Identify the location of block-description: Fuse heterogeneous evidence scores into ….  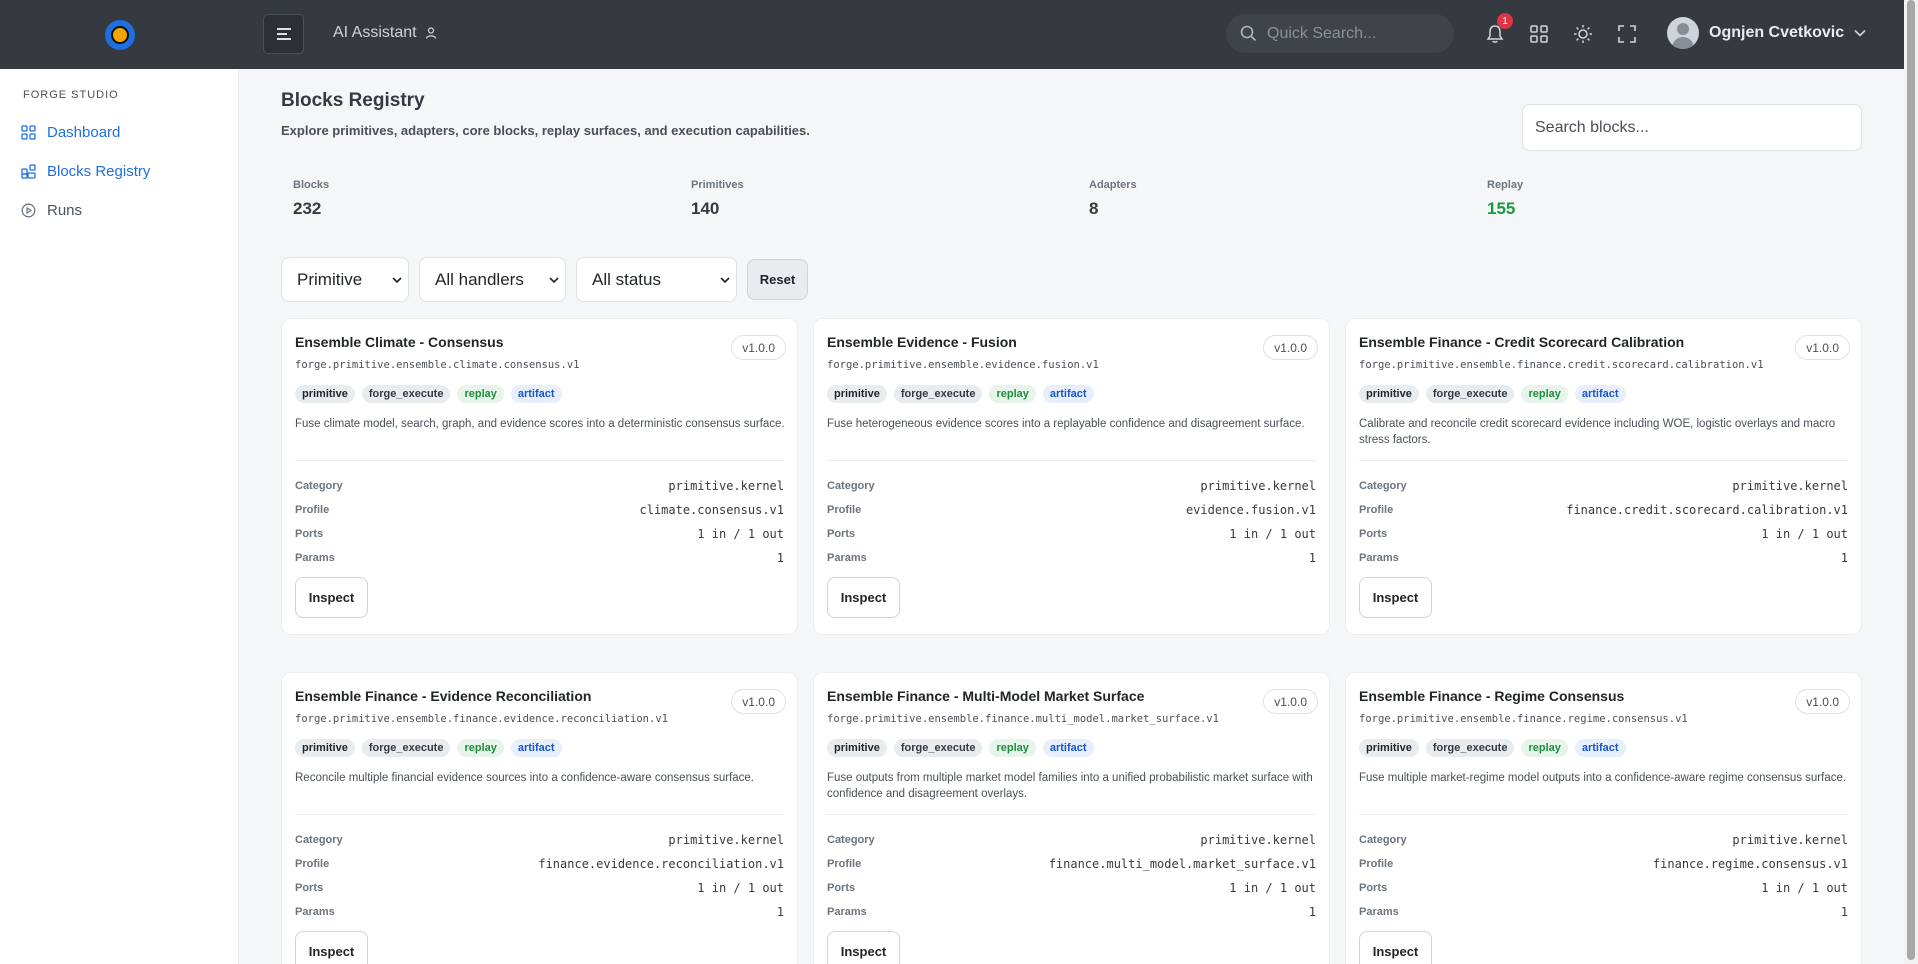
(1066, 424).